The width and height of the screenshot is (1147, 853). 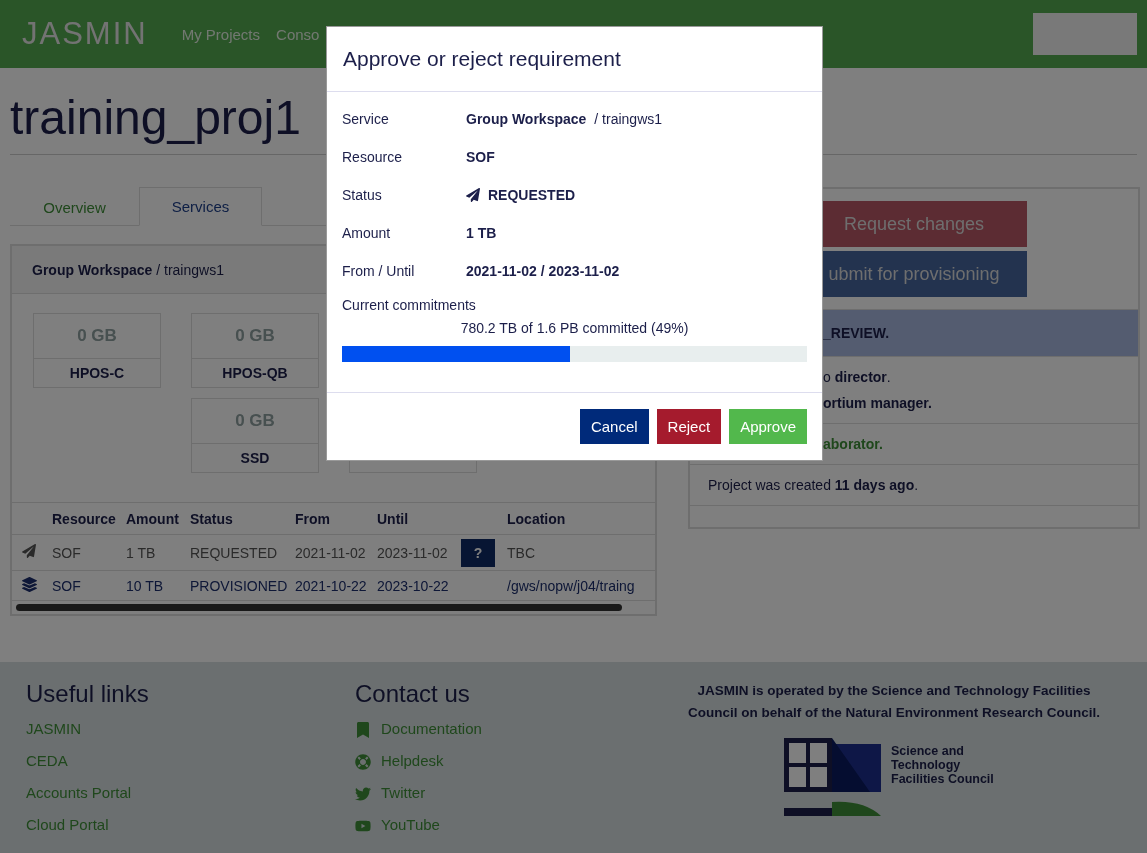 What do you see at coordinates (574, 328) in the screenshot?
I see `progress-caption: 780.2 TB of 1.6 PB committed (49%)` at bounding box center [574, 328].